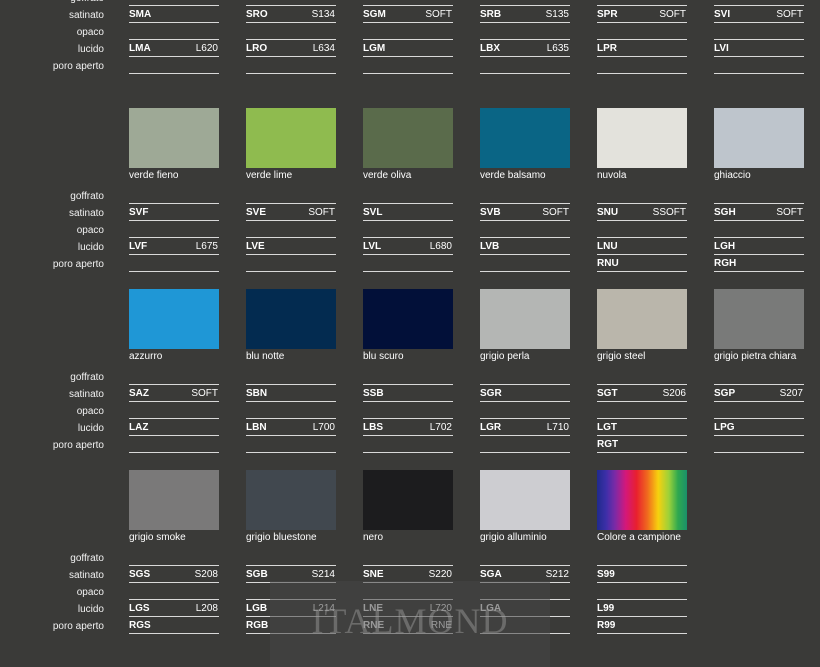 The width and height of the screenshot is (820, 667). I want to click on finish-code: RNU, so click(608, 263).